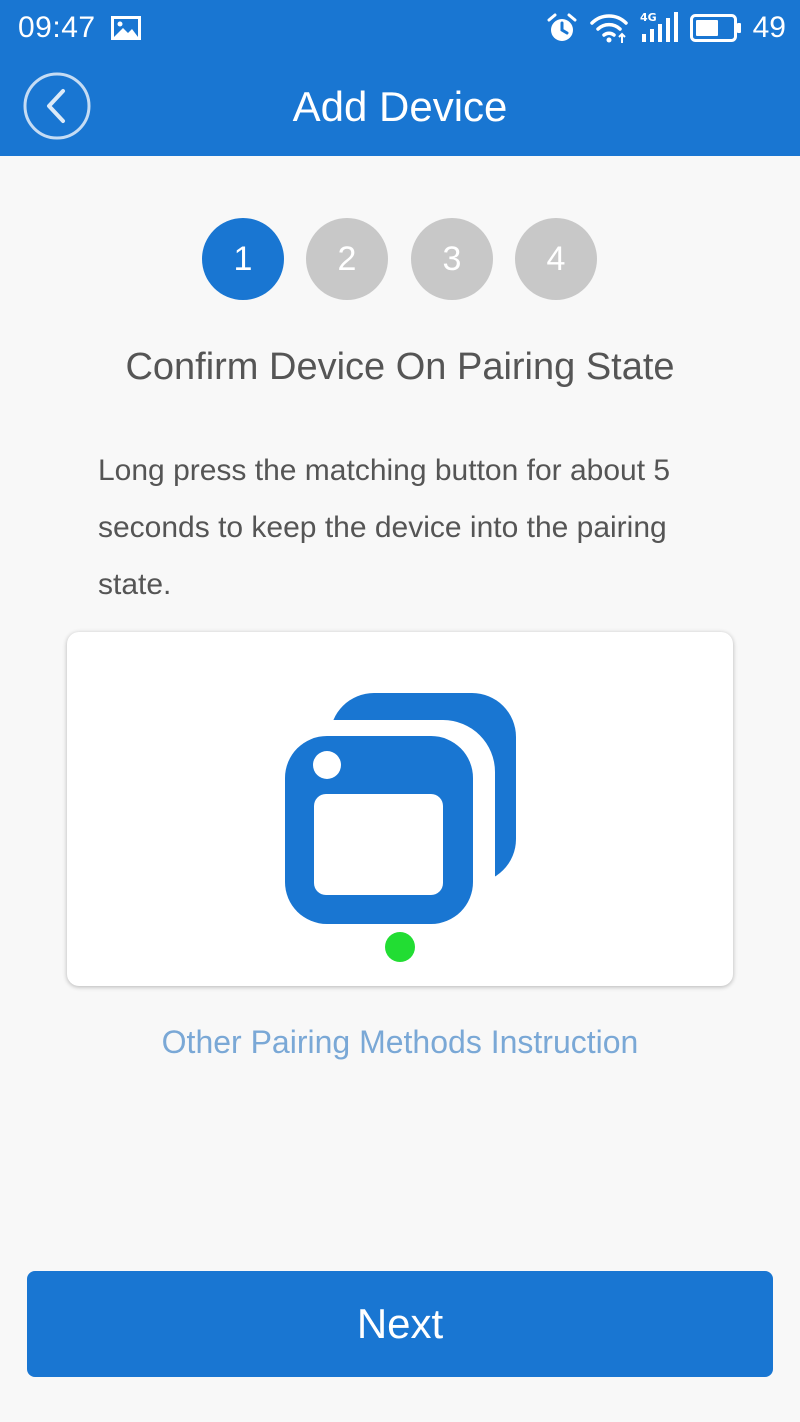 This screenshot has width=800, height=1422. What do you see at coordinates (400, 259) in the screenshot?
I see `step-indicator: 1 2 3 4` at bounding box center [400, 259].